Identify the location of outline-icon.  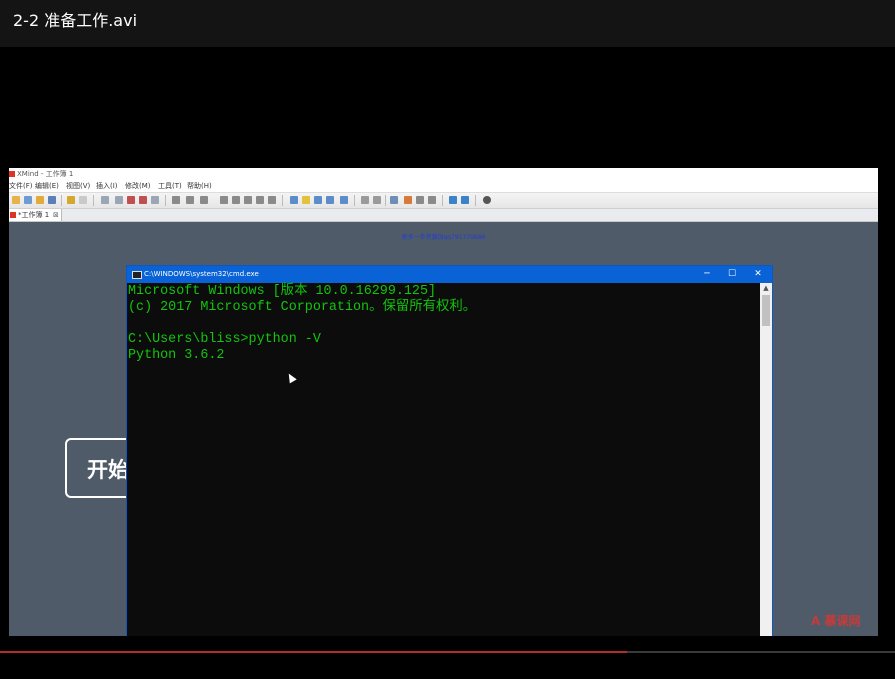
(408, 200).